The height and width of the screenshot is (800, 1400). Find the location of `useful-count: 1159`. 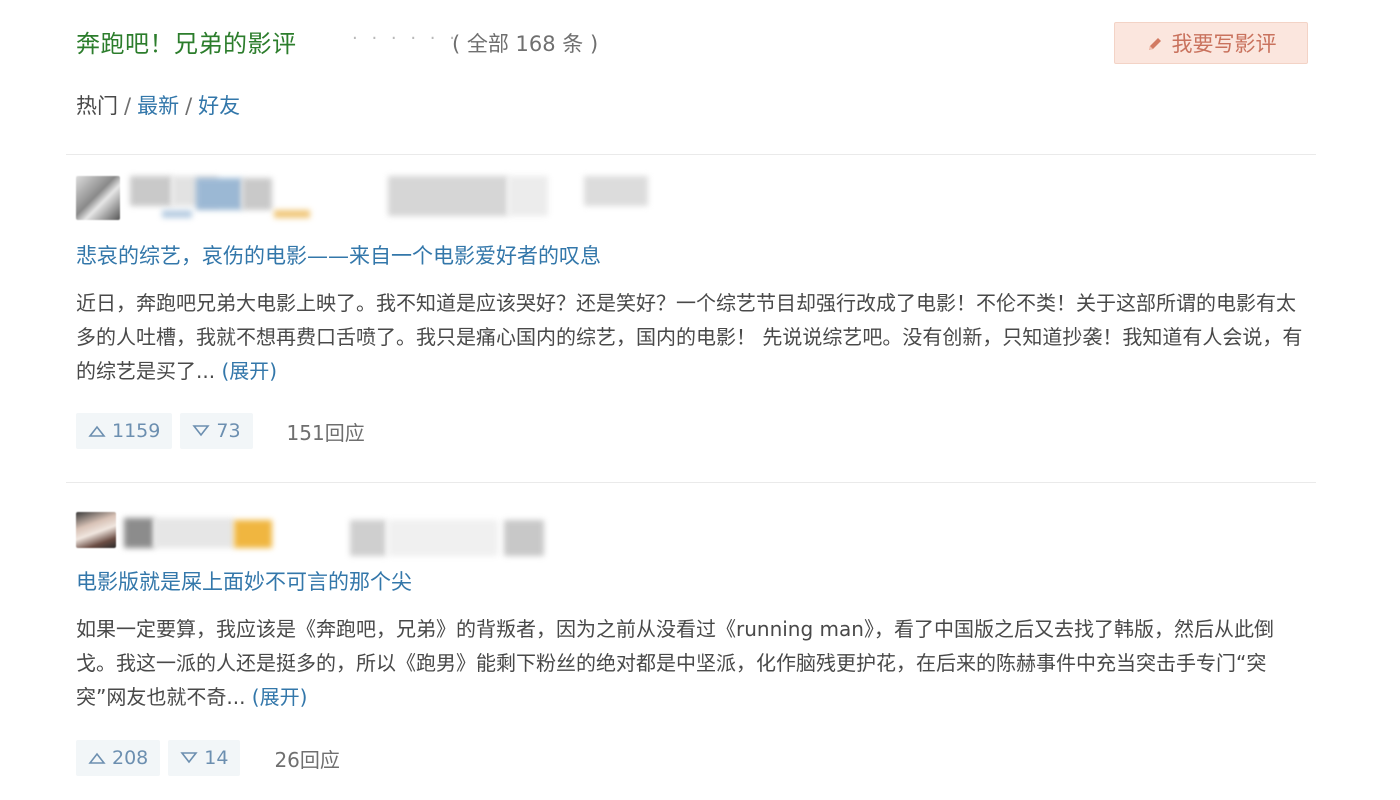

useful-count: 1159 is located at coordinates (136, 431).